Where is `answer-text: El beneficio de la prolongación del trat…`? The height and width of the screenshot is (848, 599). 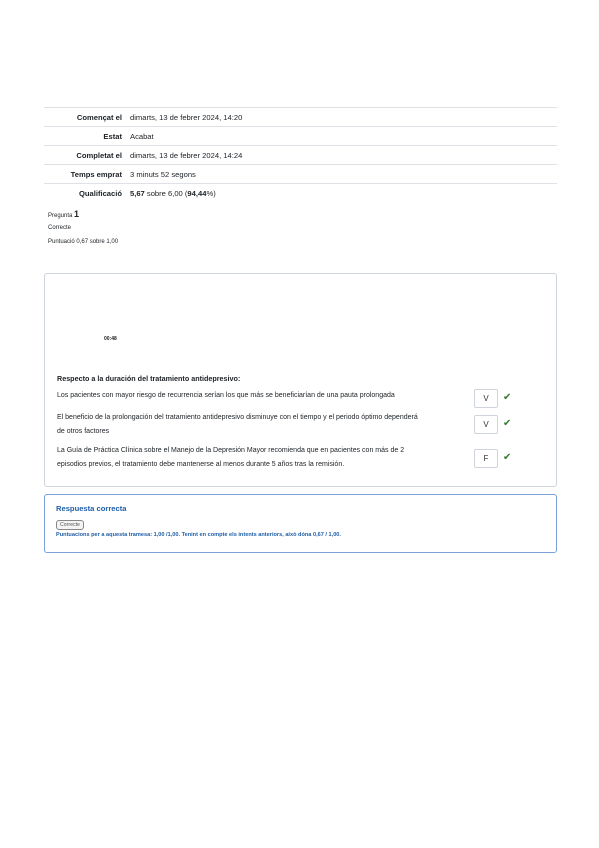 answer-text: El beneficio de la prolongación del trat… is located at coordinates (263, 425).